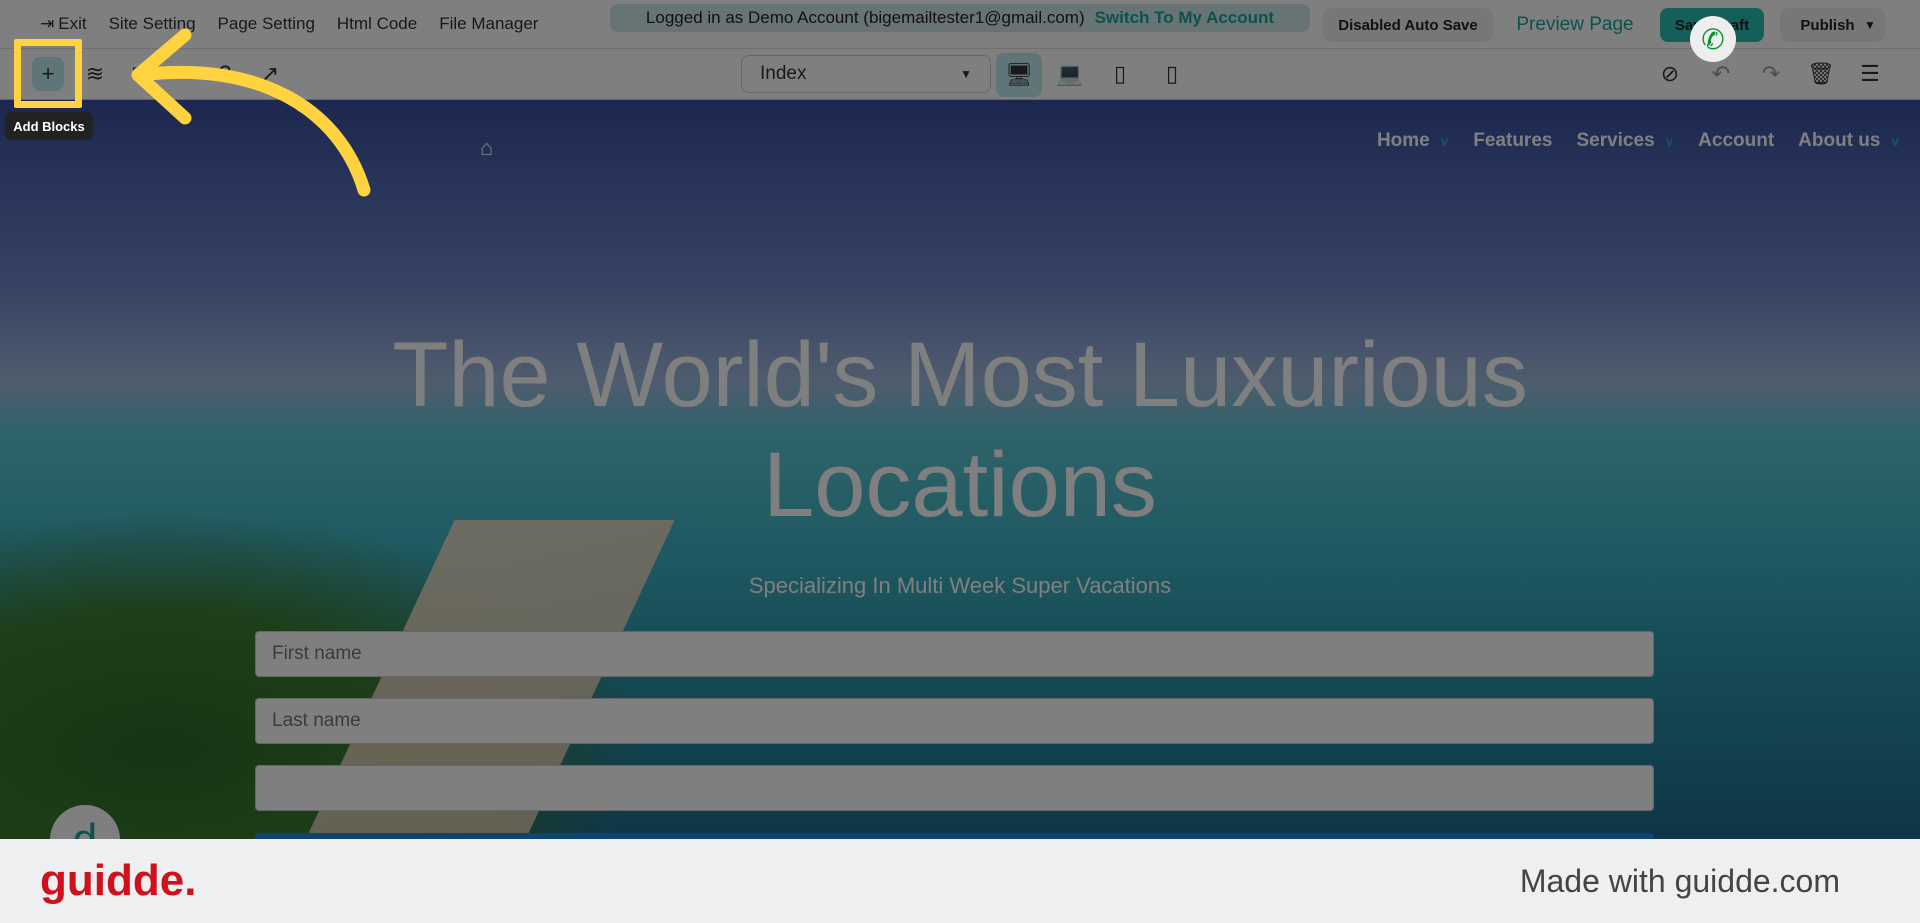  What do you see at coordinates (118, 880) in the screenshot?
I see `guidde-logo: guidde.` at bounding box center [118, 880].